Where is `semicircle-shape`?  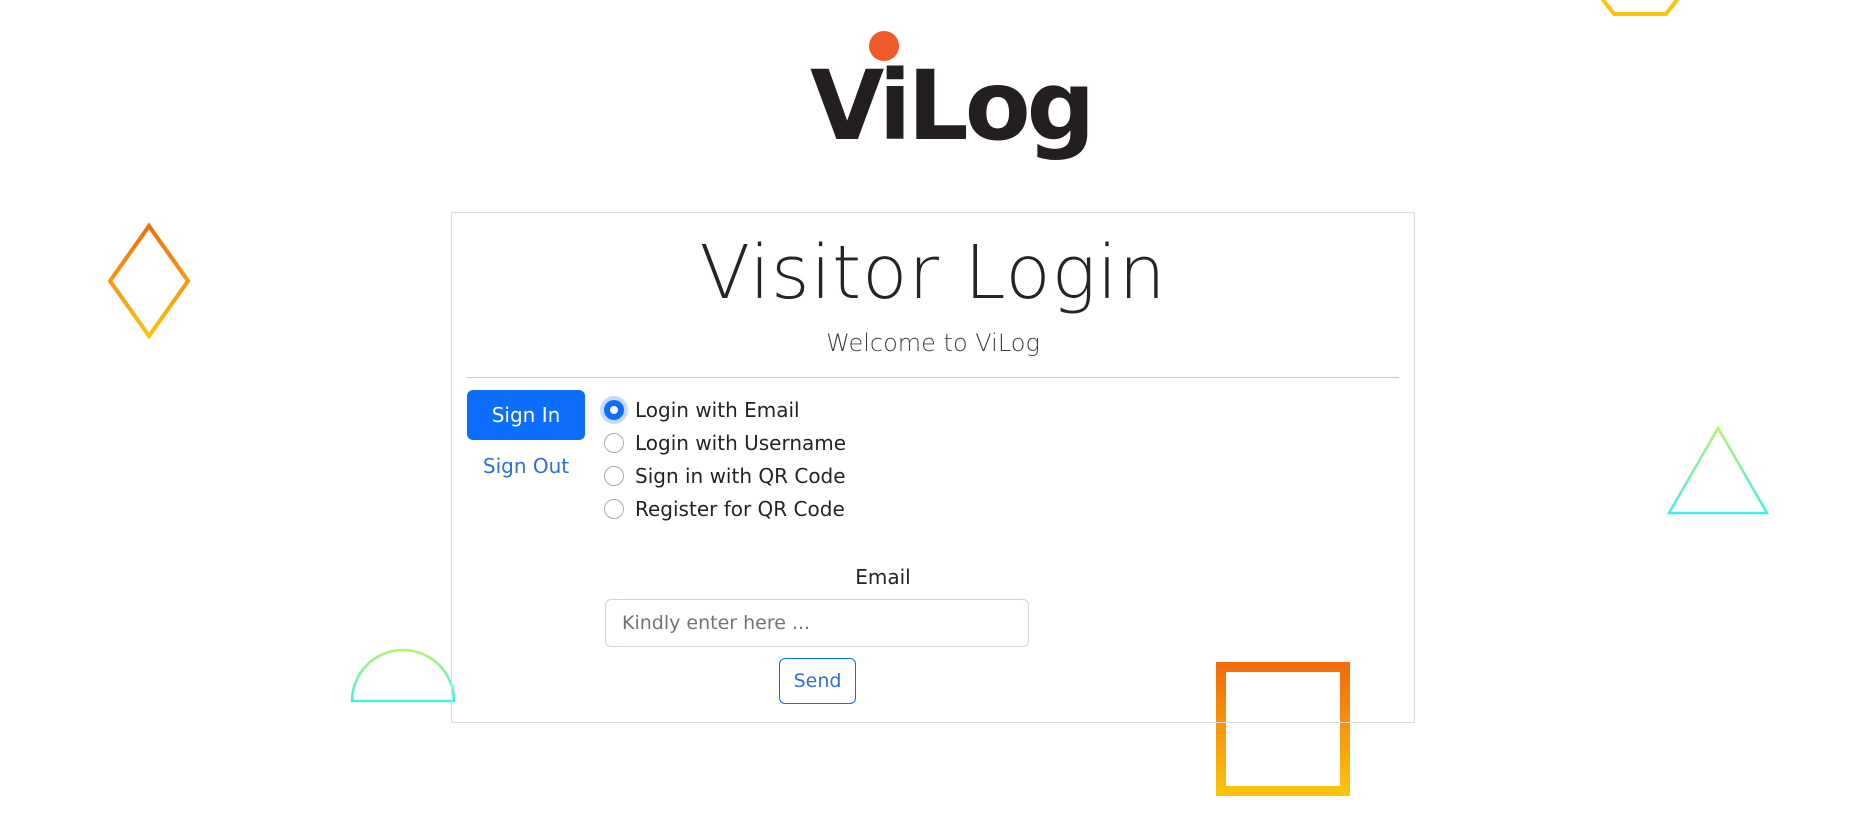
semicircle-shape is located at coordinates (403, 675).